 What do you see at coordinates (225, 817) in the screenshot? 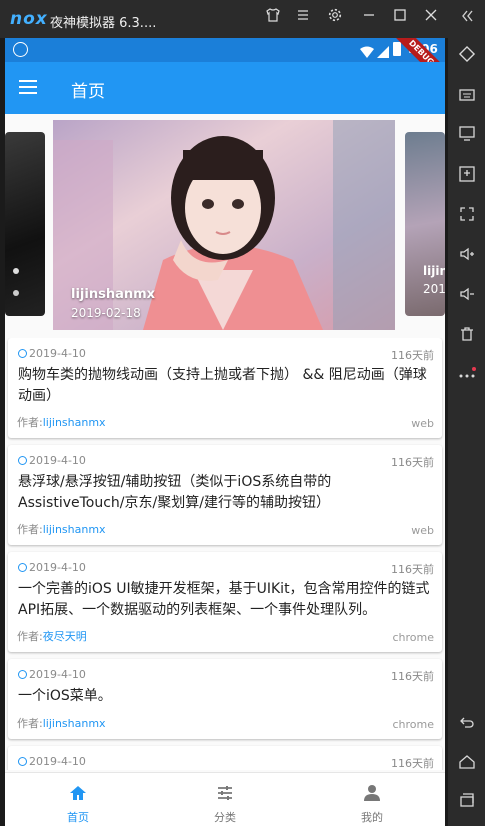
I see `nav-label: 分类` at bounding box center [225, 817].